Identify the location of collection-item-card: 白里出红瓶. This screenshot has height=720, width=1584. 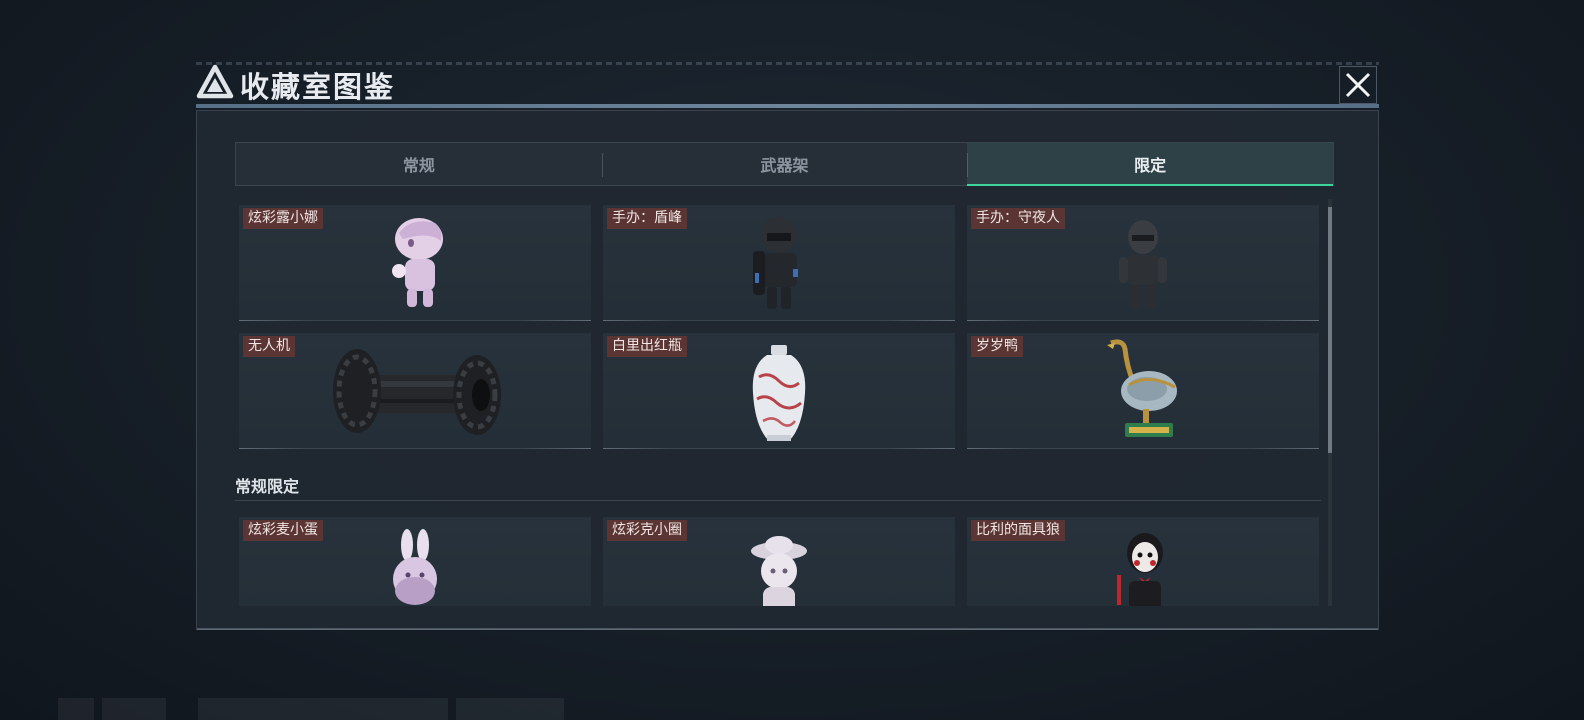
(779, 391).